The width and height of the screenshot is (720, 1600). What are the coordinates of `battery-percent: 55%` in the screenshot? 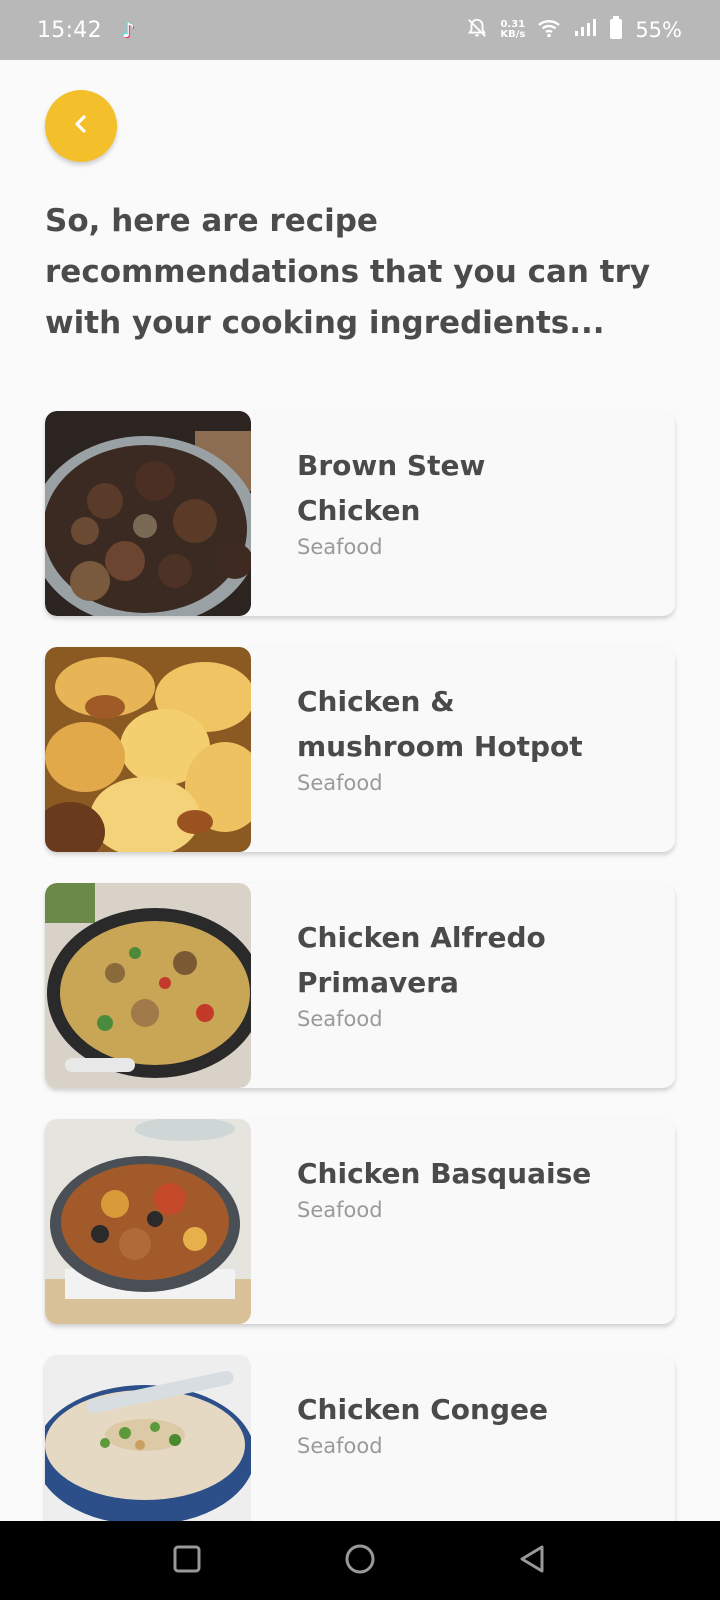 It's located at (658, 30).